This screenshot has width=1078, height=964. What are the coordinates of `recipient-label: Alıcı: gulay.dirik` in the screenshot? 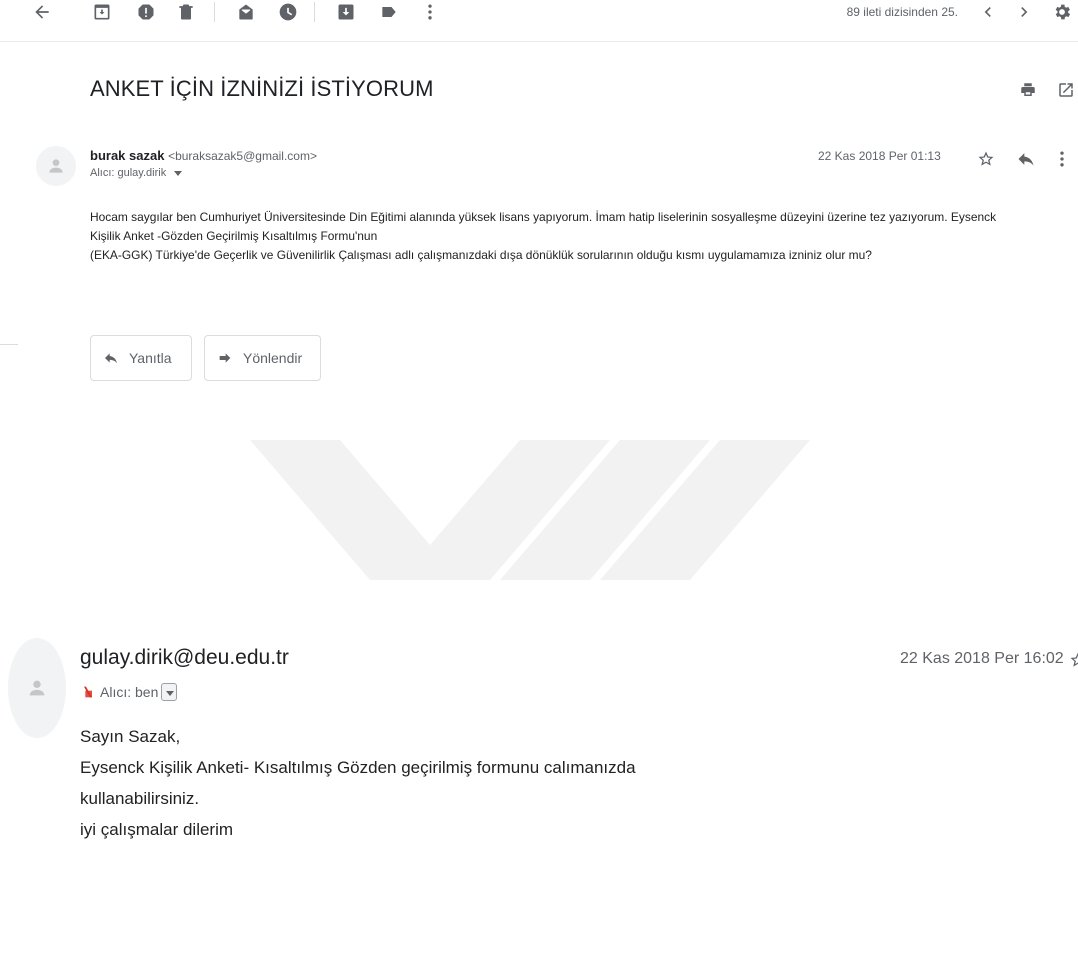 It's located at (128, 173).